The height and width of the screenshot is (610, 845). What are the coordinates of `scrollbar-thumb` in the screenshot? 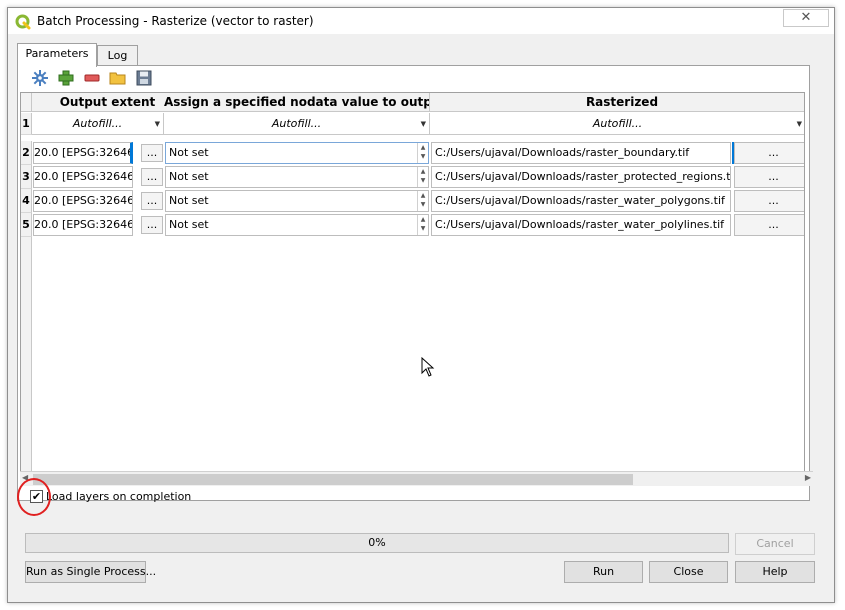 It's located at (333, 479).